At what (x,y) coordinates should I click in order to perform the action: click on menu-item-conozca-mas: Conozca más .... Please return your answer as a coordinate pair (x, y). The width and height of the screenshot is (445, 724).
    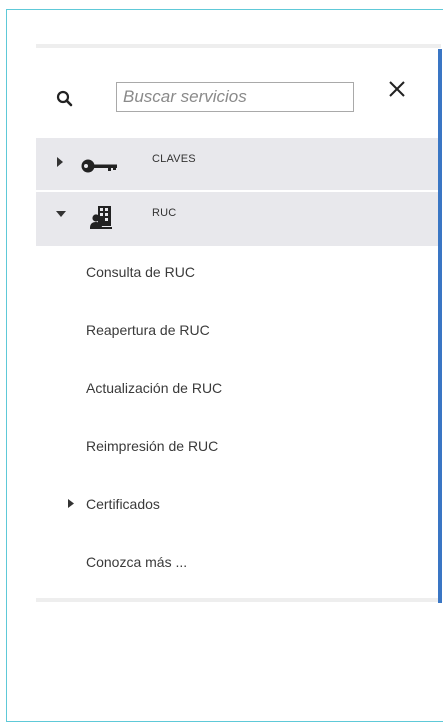
    Looking at the image, I should click on (136, 562).